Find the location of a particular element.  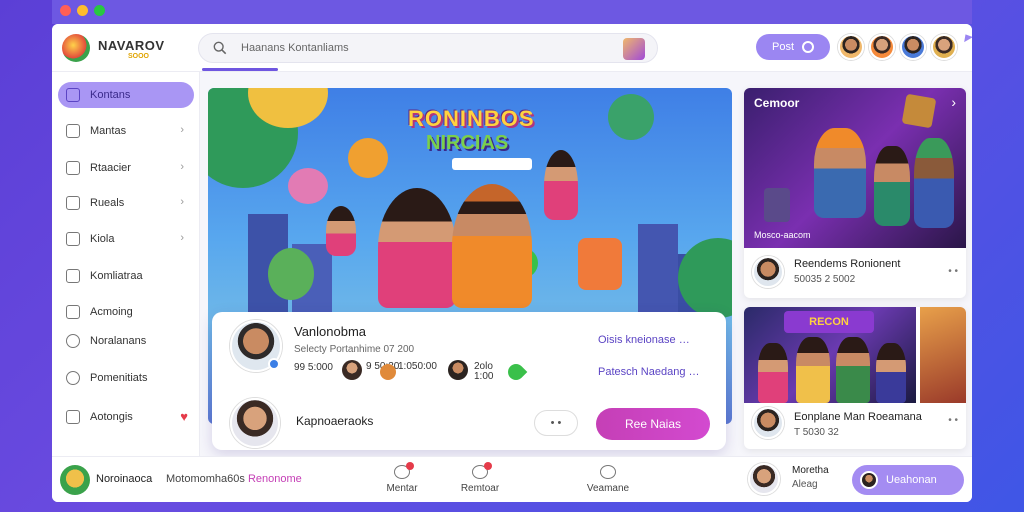

home-icon is located at coordinates (73, 95).